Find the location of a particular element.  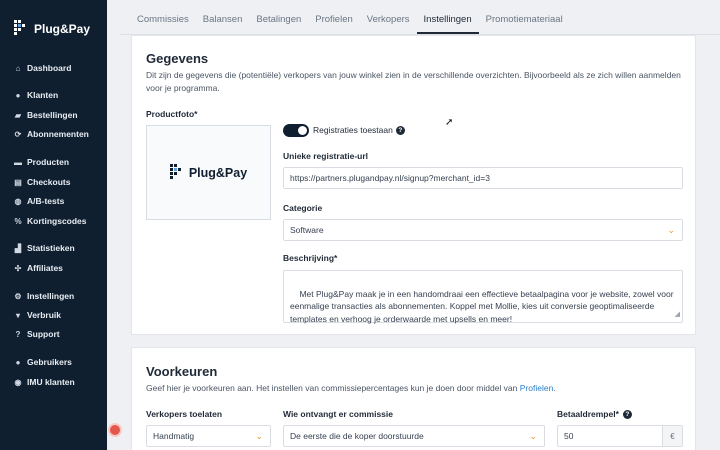

percent-icon: % is located at coordinates (18, 221).